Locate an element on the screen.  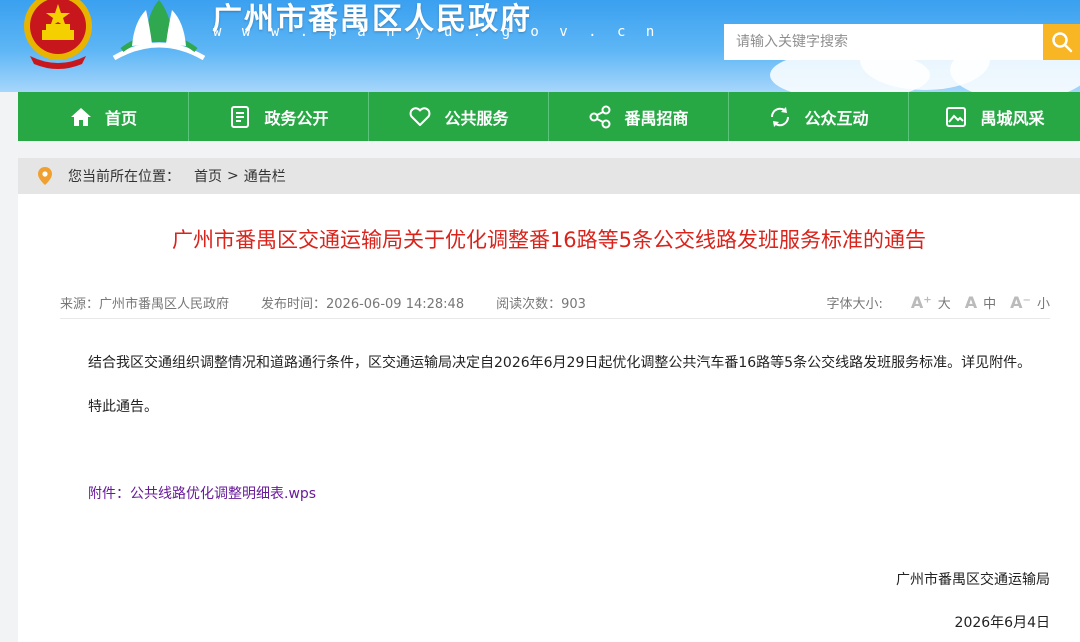
font-size-controls: 字体大小: A⁺ 大 A 中 A⁻ 小 is located at coordinates (938, 302).